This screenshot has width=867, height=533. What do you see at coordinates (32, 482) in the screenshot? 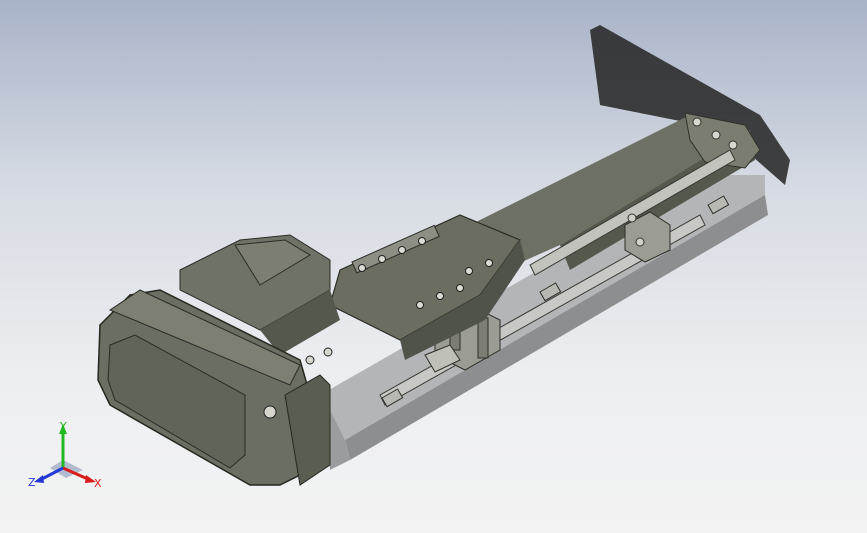
I see `z-axis-label: Z` at bounding box center [32, 482].